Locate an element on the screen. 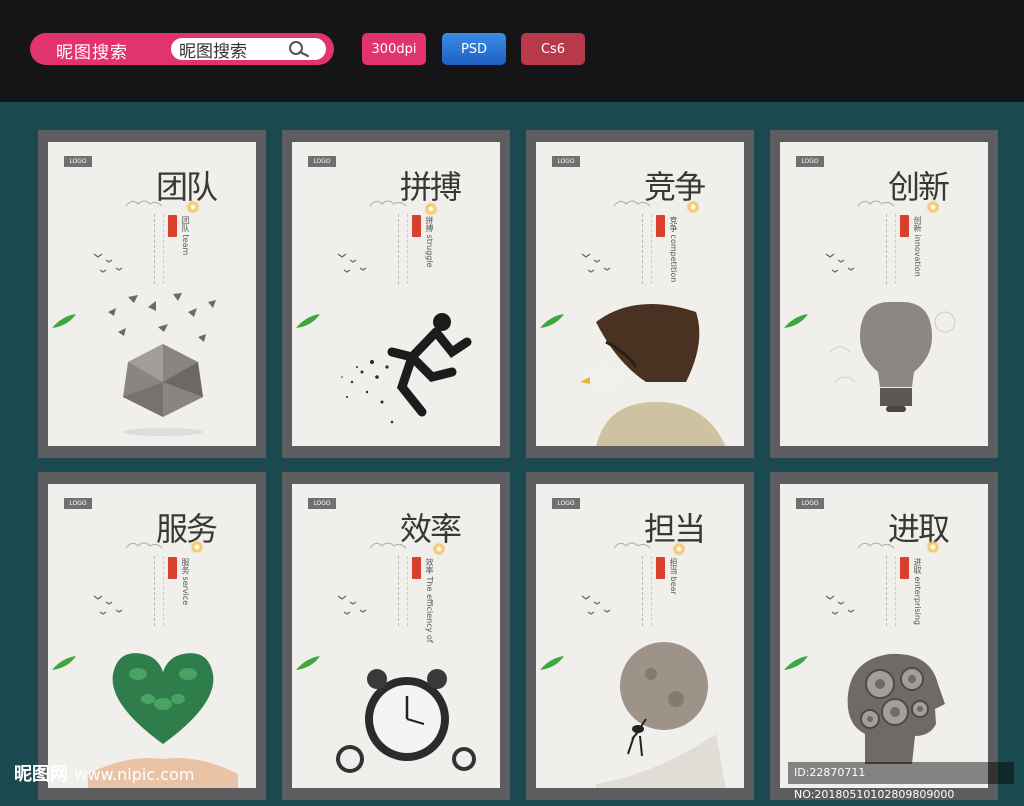  poster-title: 进取 is located at coordinates (919, 529).